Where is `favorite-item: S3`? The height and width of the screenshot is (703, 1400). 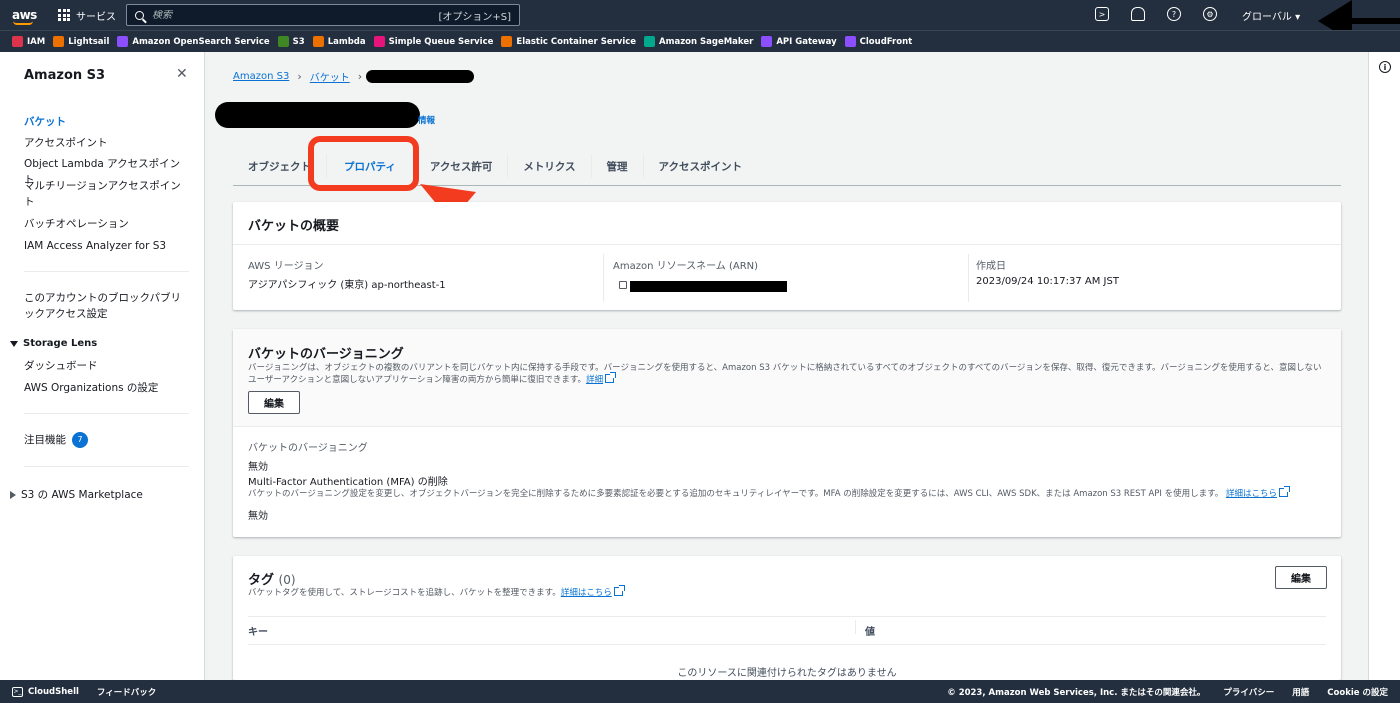 favorite-item: S3 is located at coordinates (291, 41).